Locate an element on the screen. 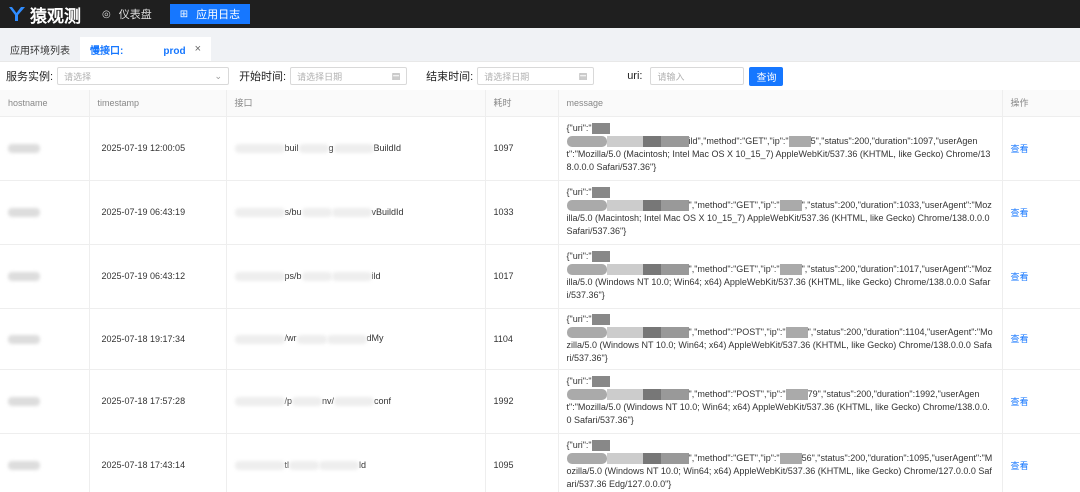 Image resolution: width=1080 pixels, height=492 pixels. uri-placeholder: 请输入 is located at coordinates (671, 76).